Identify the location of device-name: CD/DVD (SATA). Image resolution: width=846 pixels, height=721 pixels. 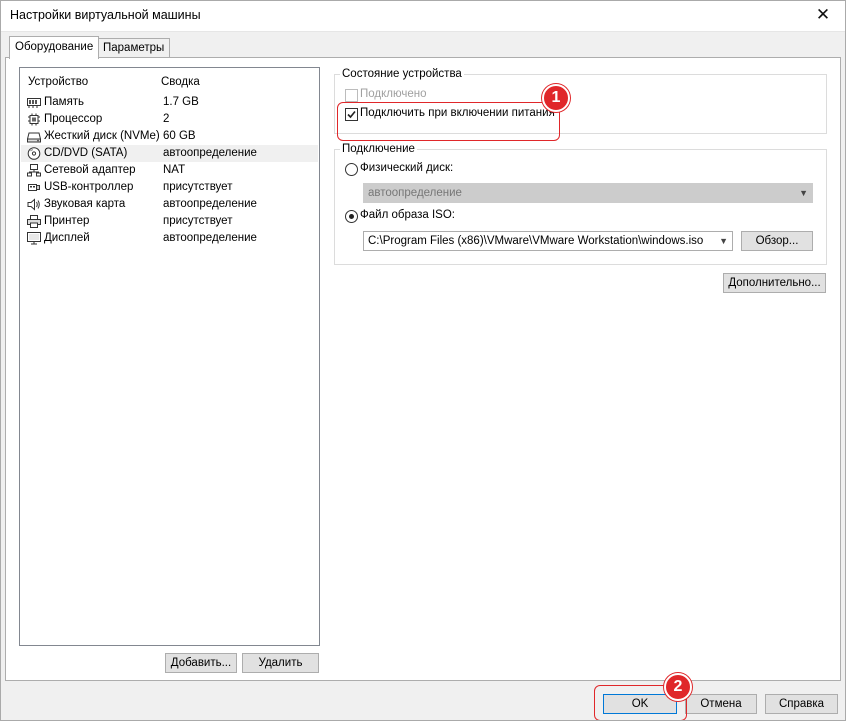
(86, 153).